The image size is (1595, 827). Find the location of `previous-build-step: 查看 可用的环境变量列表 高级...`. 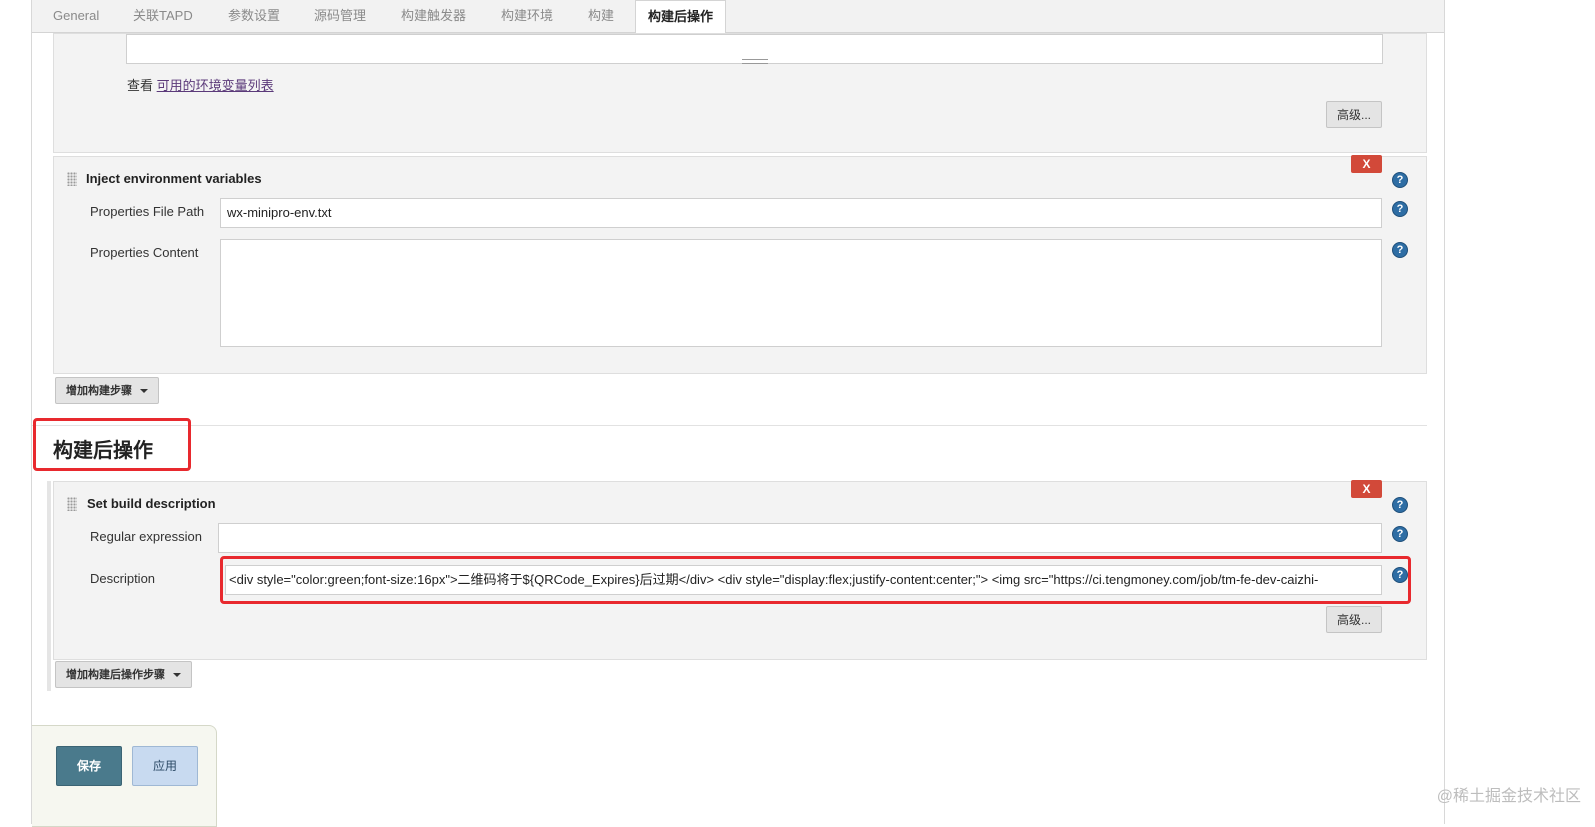

previous-build-step: 查看 可用的环境变量列表 高级... is located at coordinates (740, 93).